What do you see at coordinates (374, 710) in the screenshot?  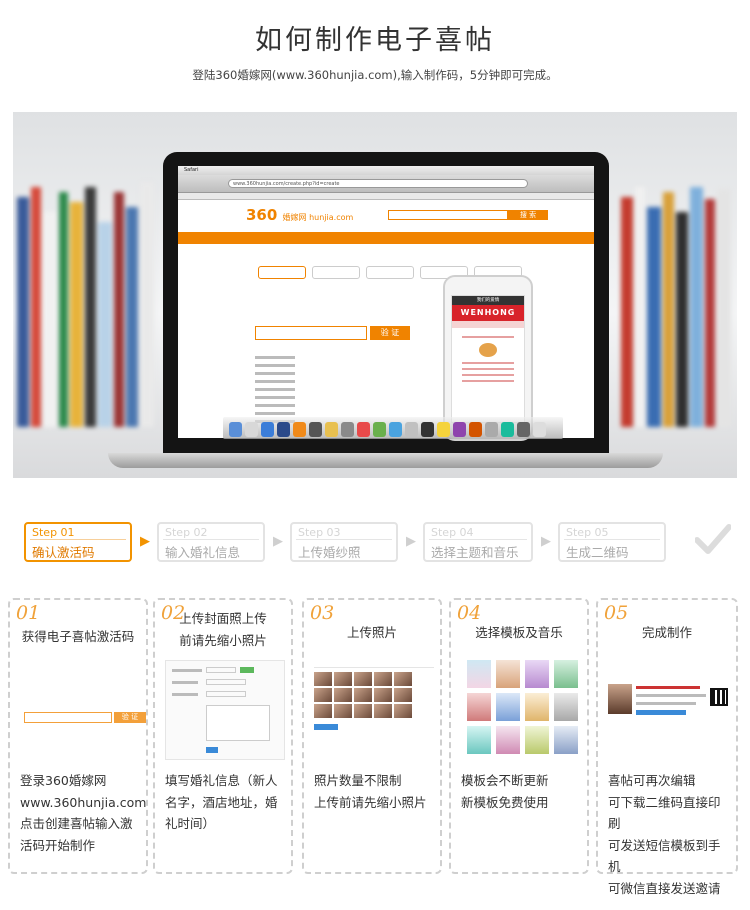 I see `photos-preview` at bounding box center [374, 710].